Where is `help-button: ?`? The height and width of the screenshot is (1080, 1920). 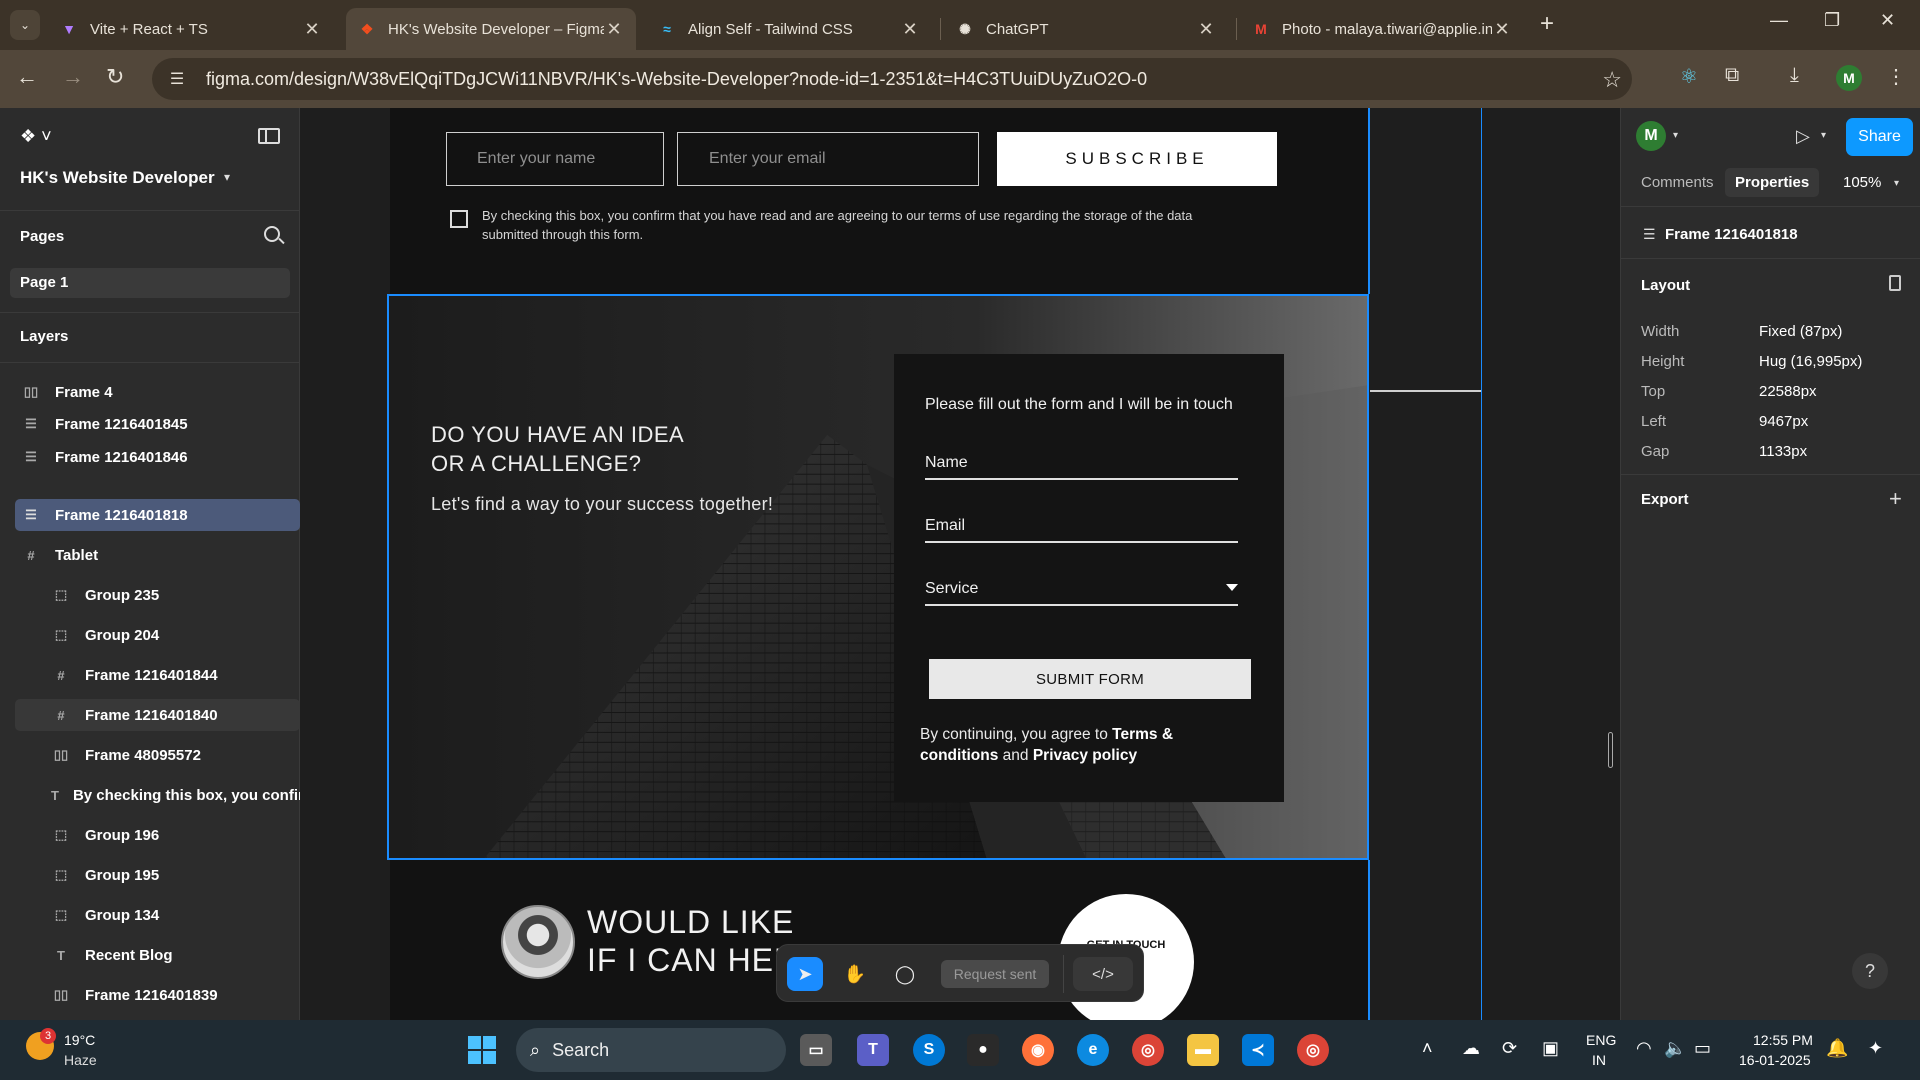
help-button: ? is located at coordinates (1870, 971).